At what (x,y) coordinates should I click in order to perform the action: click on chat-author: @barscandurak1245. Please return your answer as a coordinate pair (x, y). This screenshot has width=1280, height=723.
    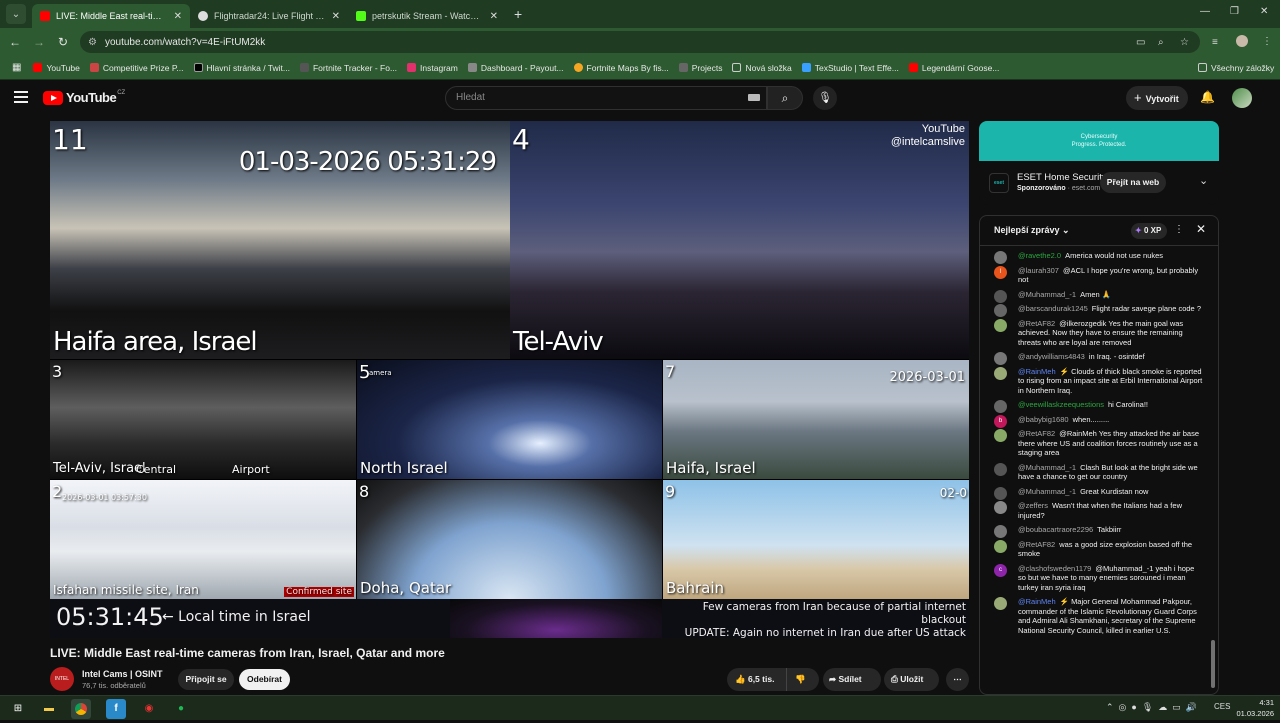
    Looking at the image, I should click on (1053, 308).